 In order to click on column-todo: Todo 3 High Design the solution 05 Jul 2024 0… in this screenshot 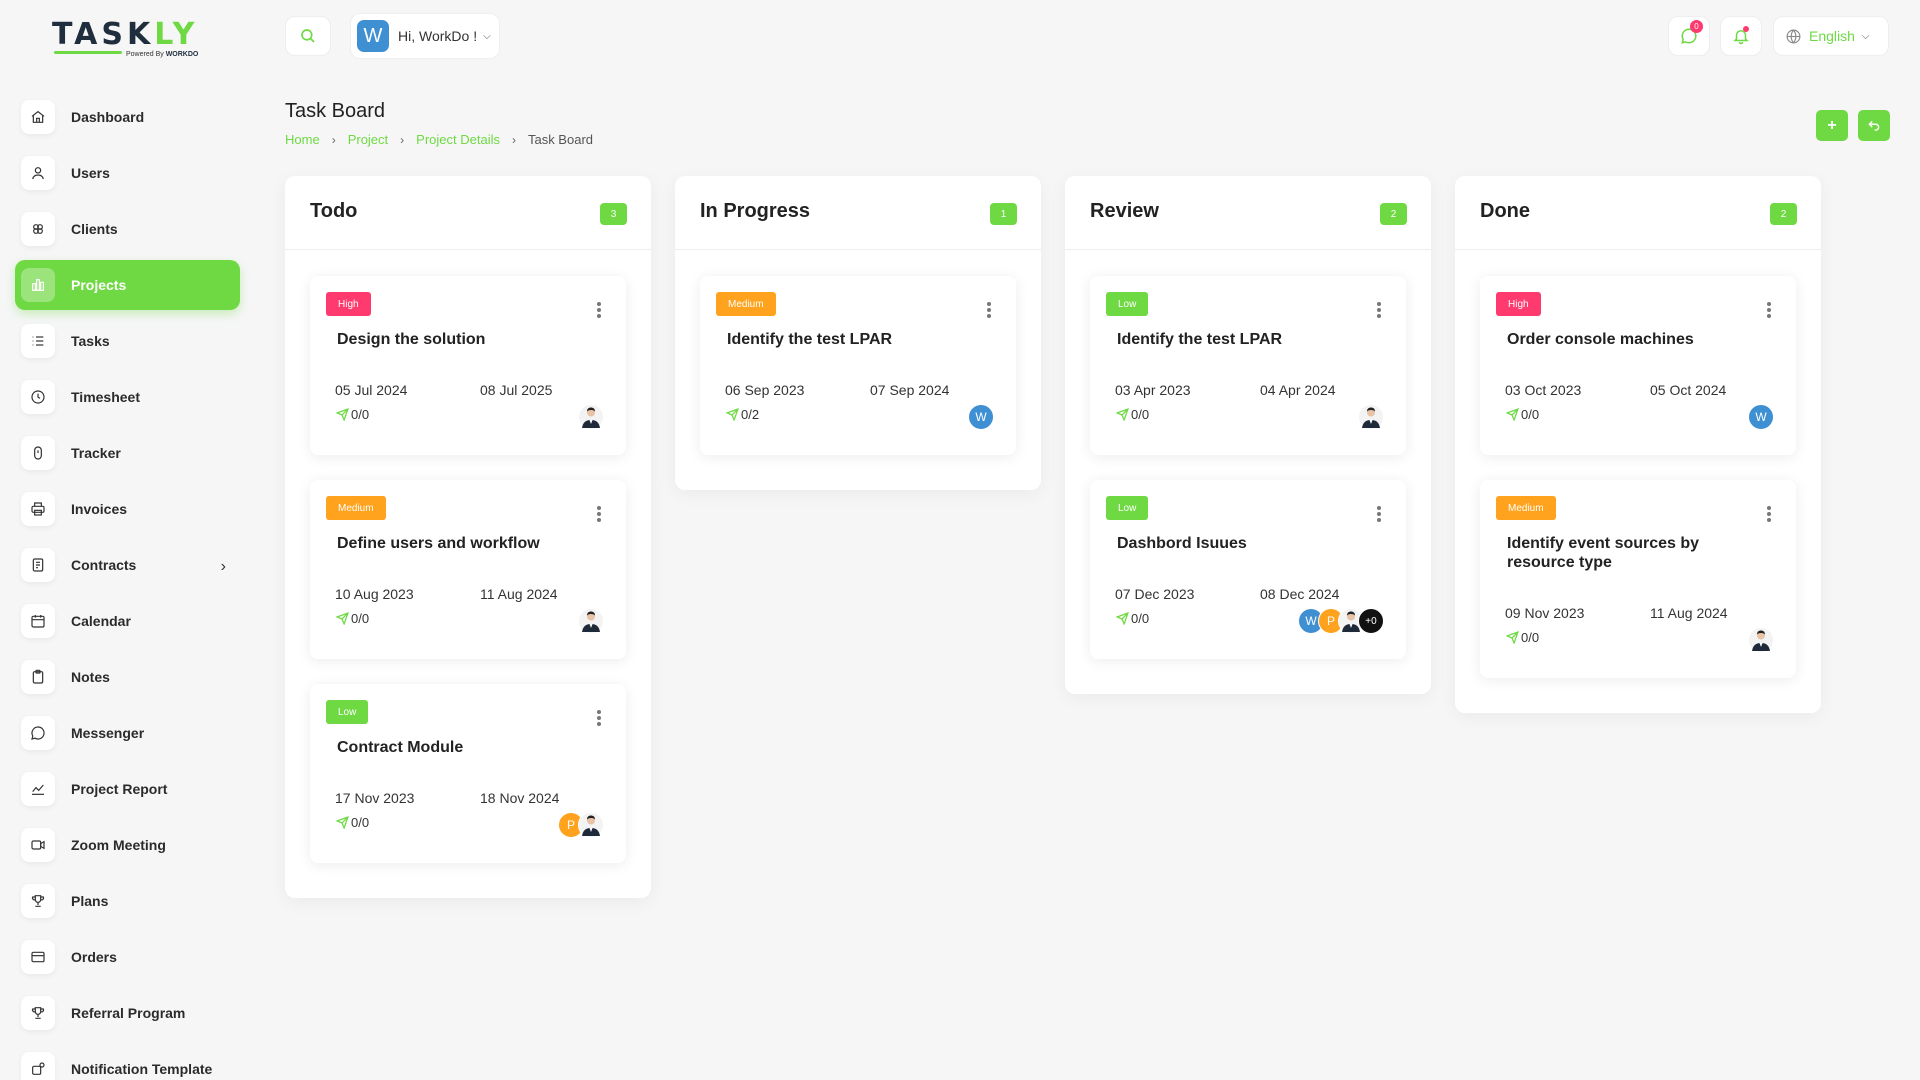, I will do `click(468, 537)`.